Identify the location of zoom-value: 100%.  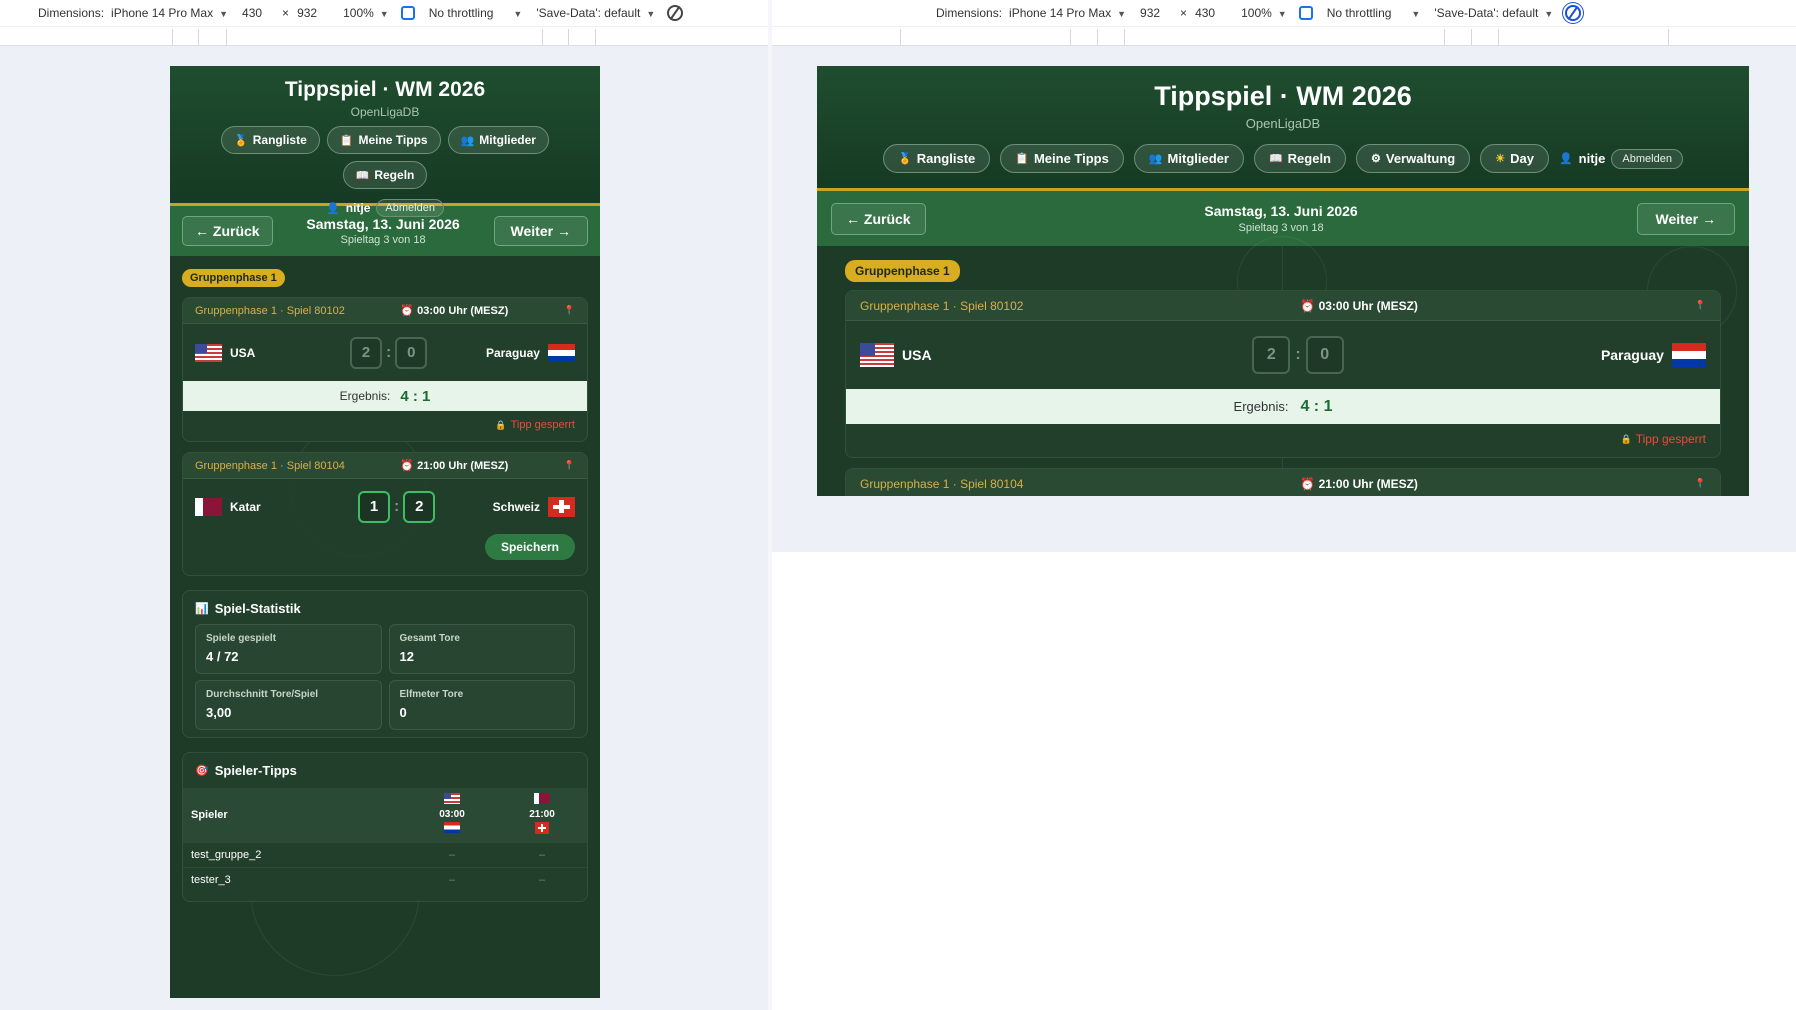
(358, 13).